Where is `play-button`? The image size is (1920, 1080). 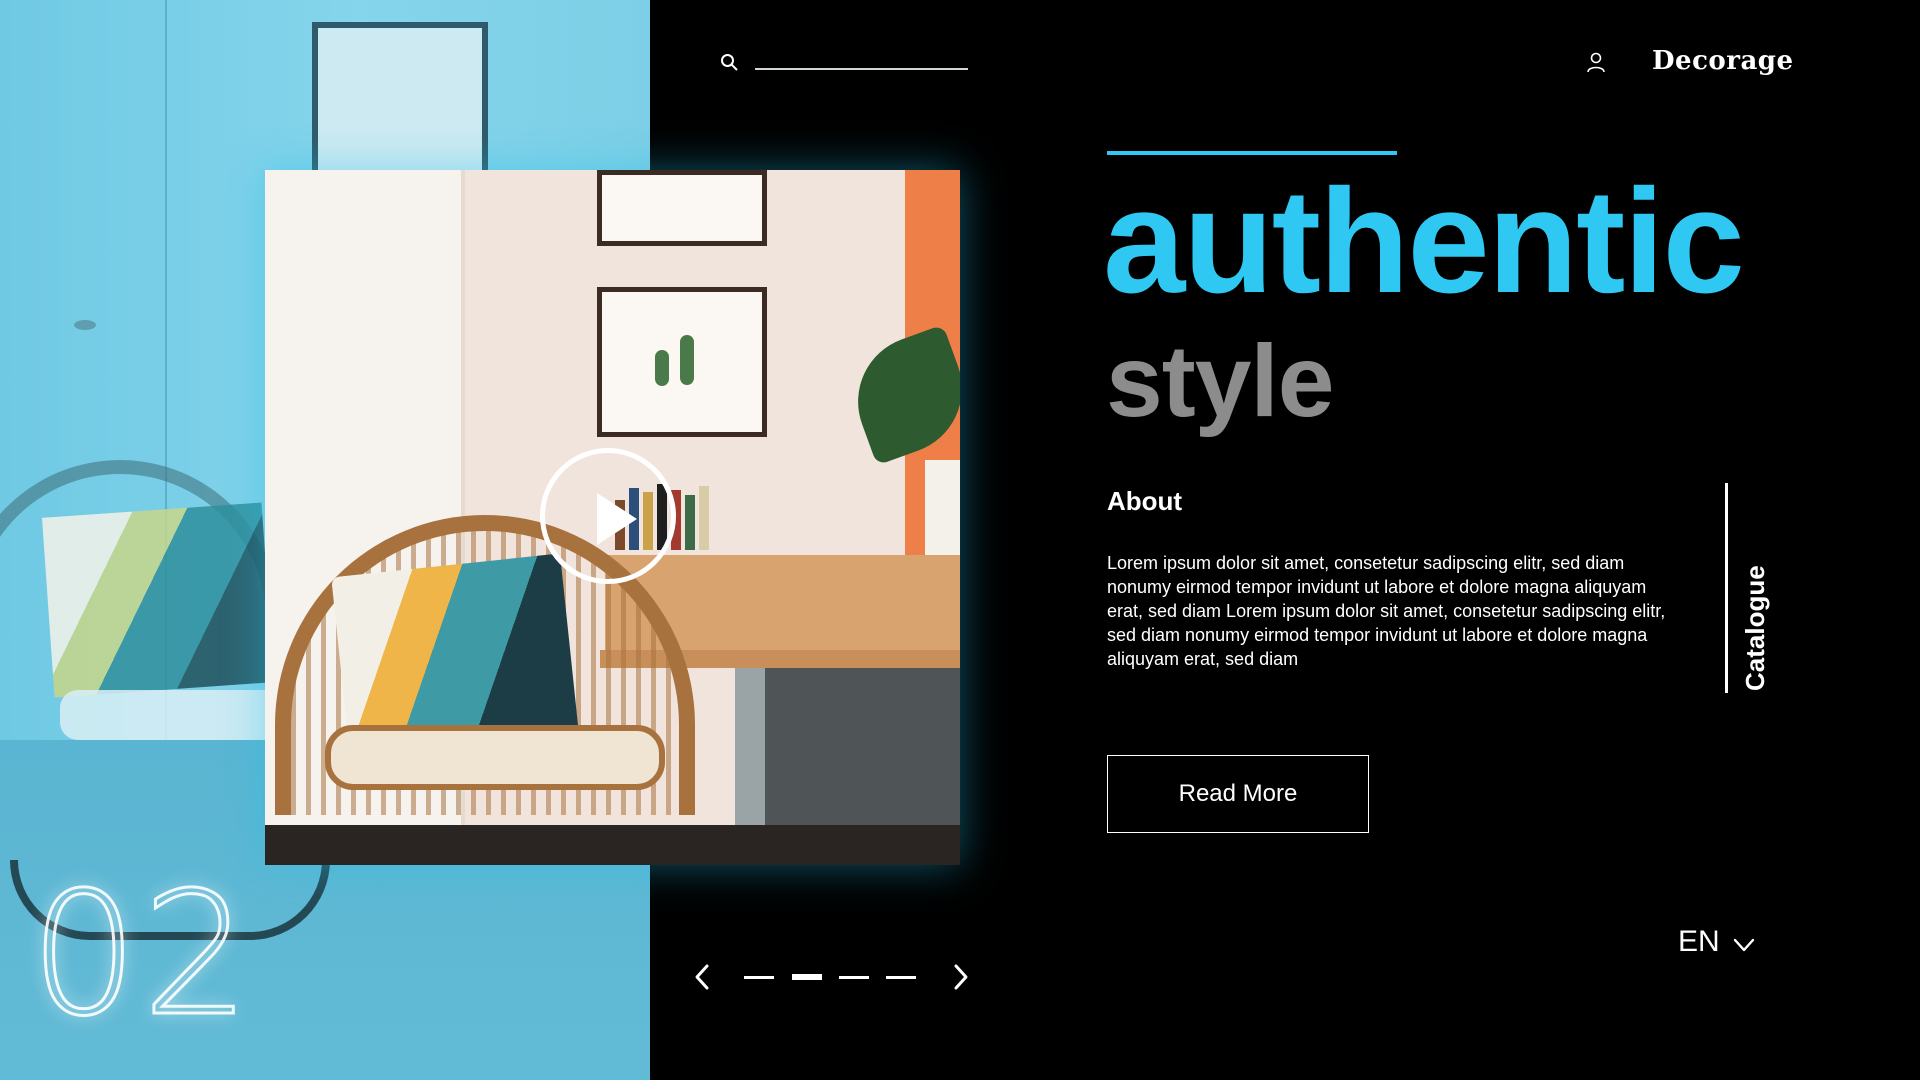
play-button is located at coordinates (608, 516).